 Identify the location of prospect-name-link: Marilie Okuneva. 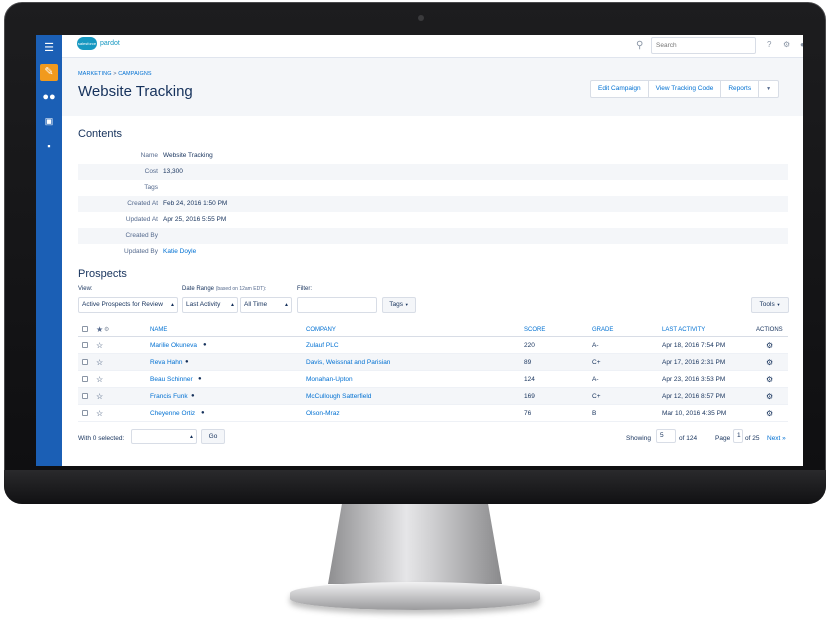
(173, 345).